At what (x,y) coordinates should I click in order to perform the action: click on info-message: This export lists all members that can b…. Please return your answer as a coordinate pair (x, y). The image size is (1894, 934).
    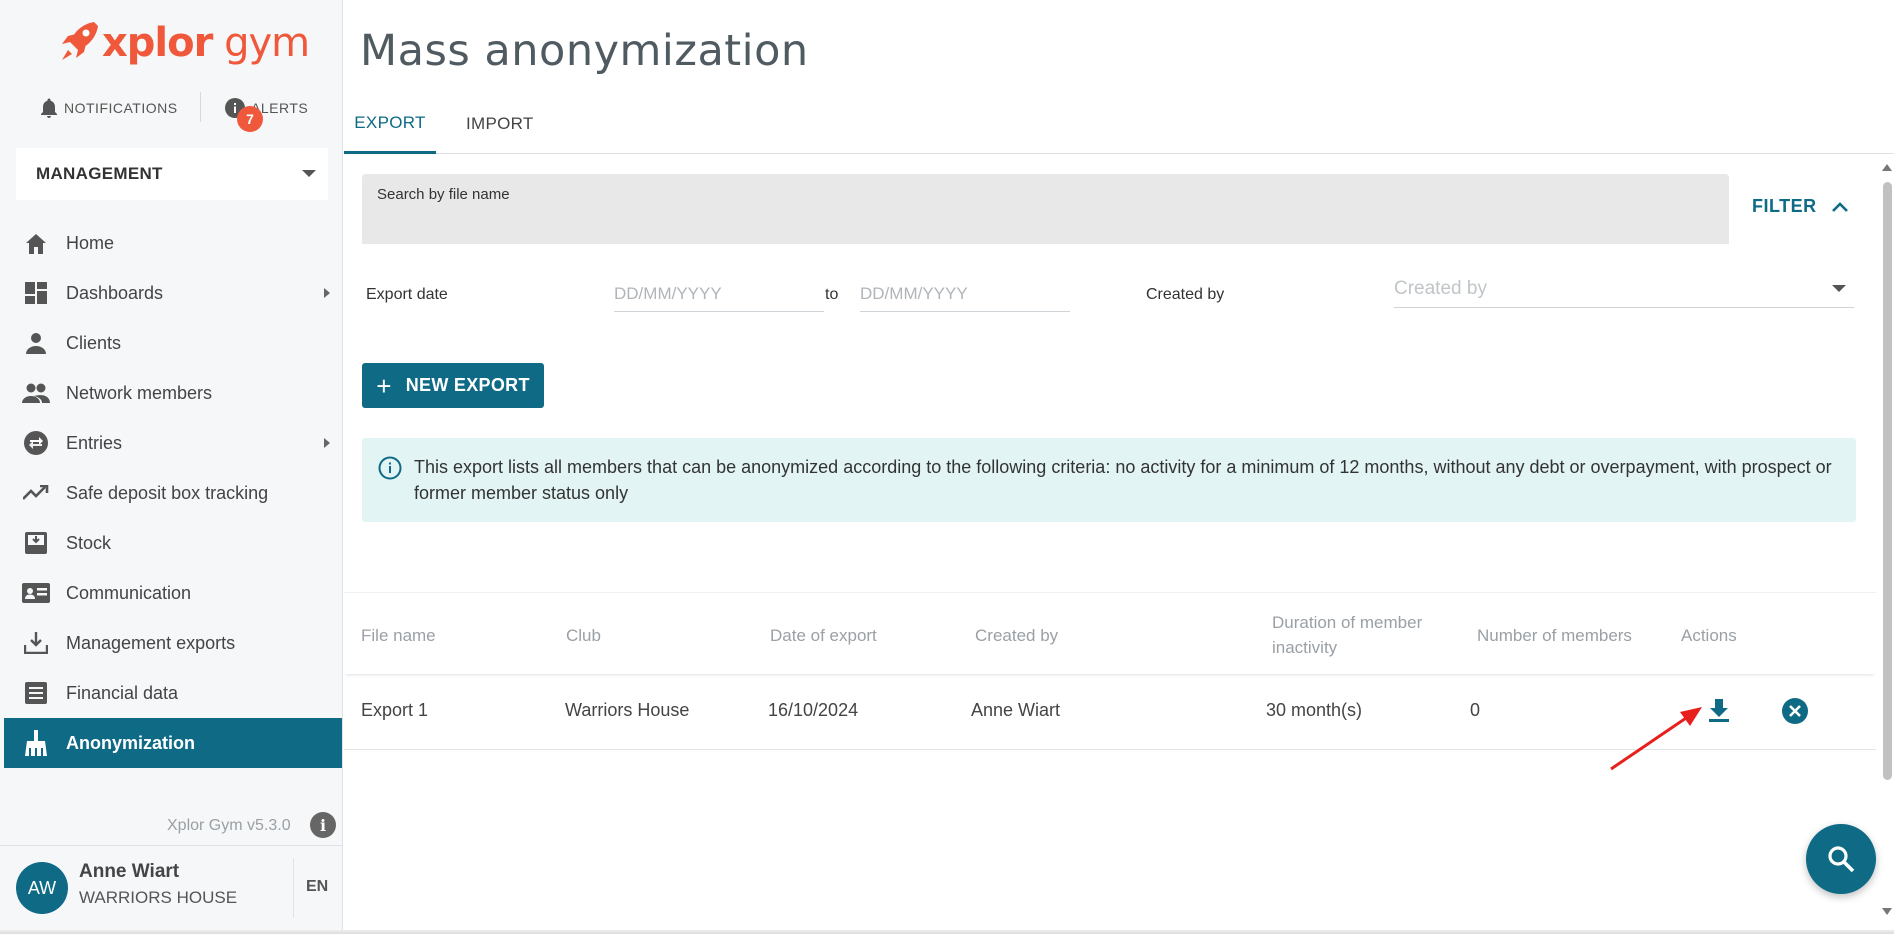
    Looking at the image, I should click on (1123, 480).